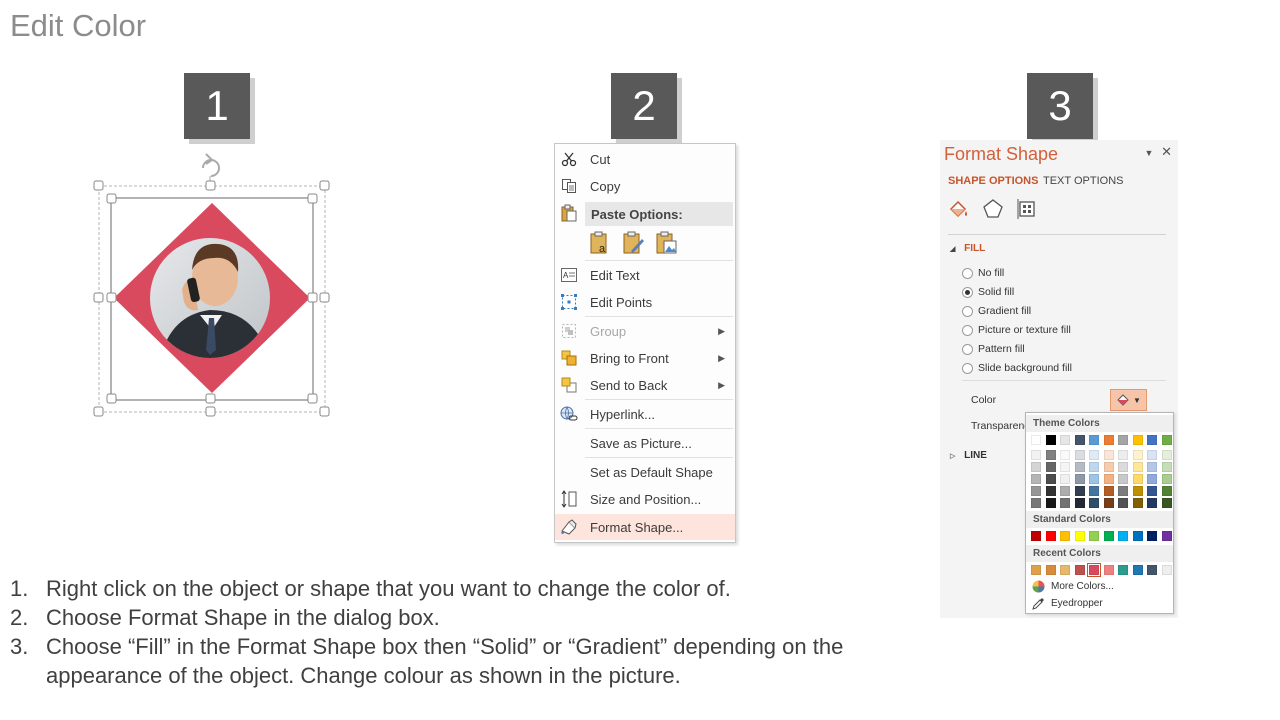 The width and height of the screenshot is (1280, 720). Describe the element at coordinates (667, 244) in the screenshot. I see `paste-option-picture-icon` at that location.